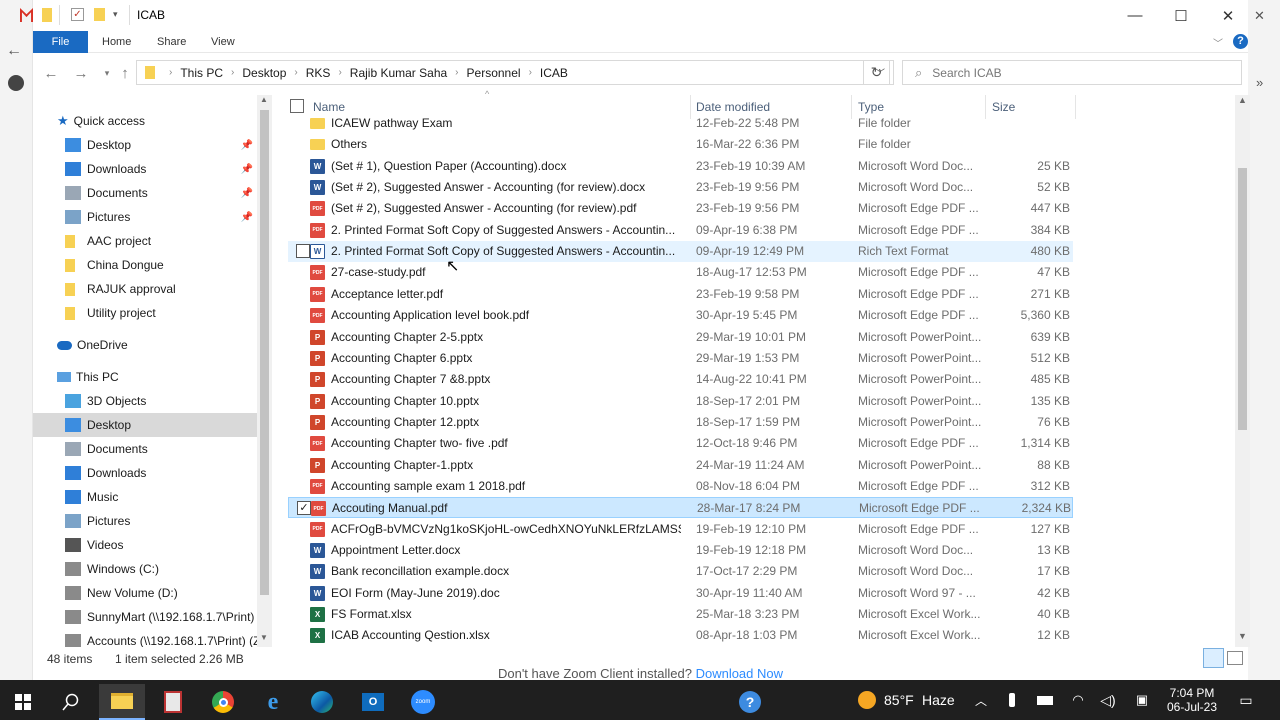  Describe the element at coordinates (899, 700) in the screenshot. I see `weather-temperature: 85°F` at that location.